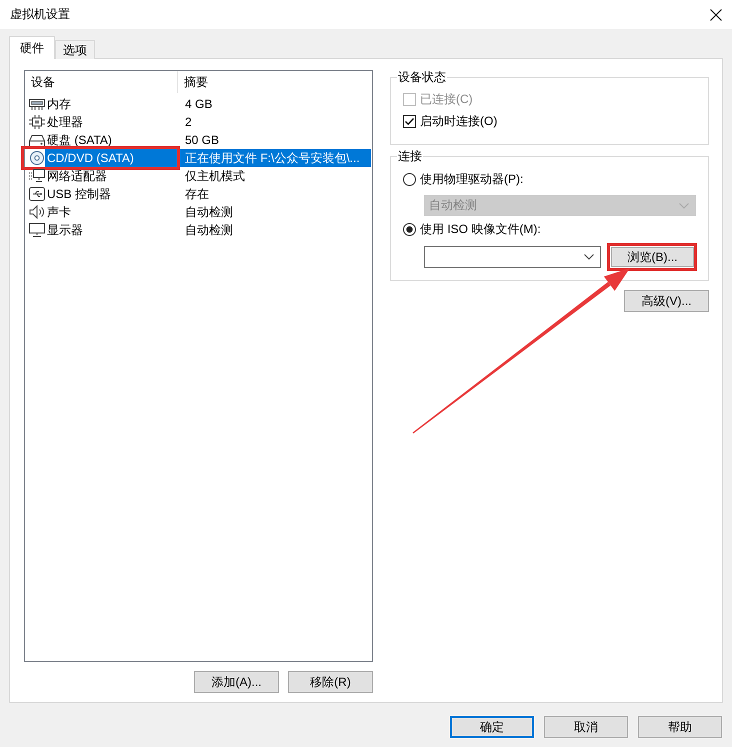 This screenshot has width=732, height=747. Describe the element at coordinates (111, 194) in the screenshot. I see `device-name: USB 控制器` at that location.